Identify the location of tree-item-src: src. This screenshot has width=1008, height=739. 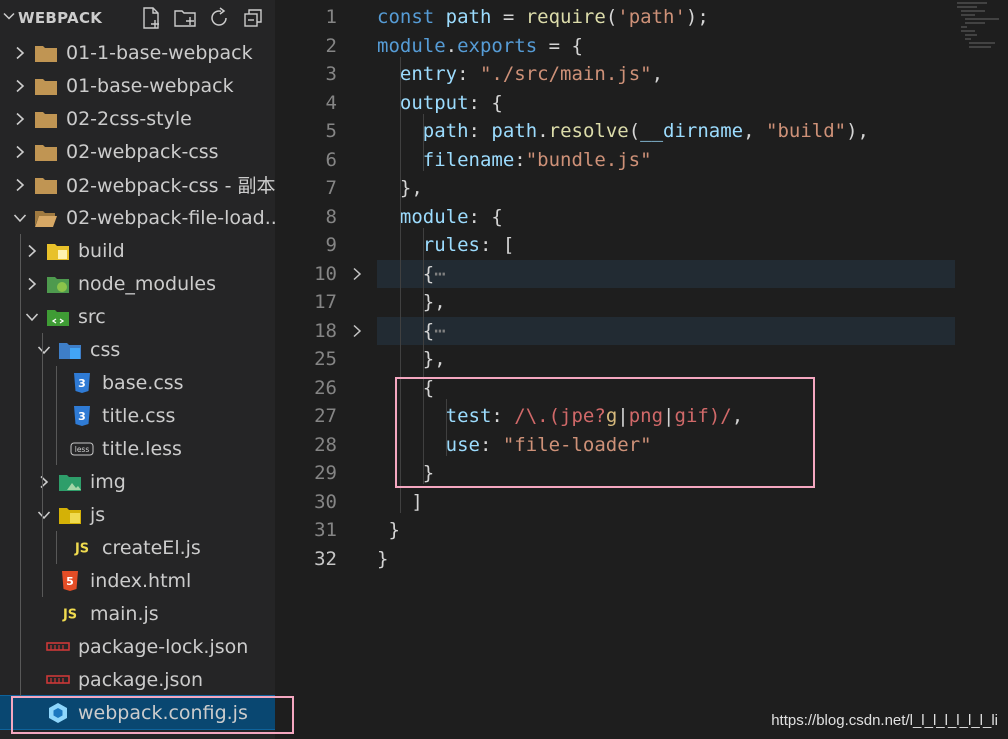
(137, 316).